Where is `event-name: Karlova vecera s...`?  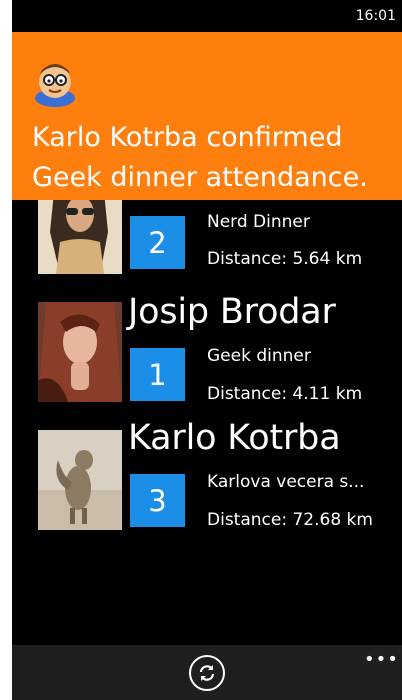 event-name: Karlova vecera s... is located at coordinates (286, 482).